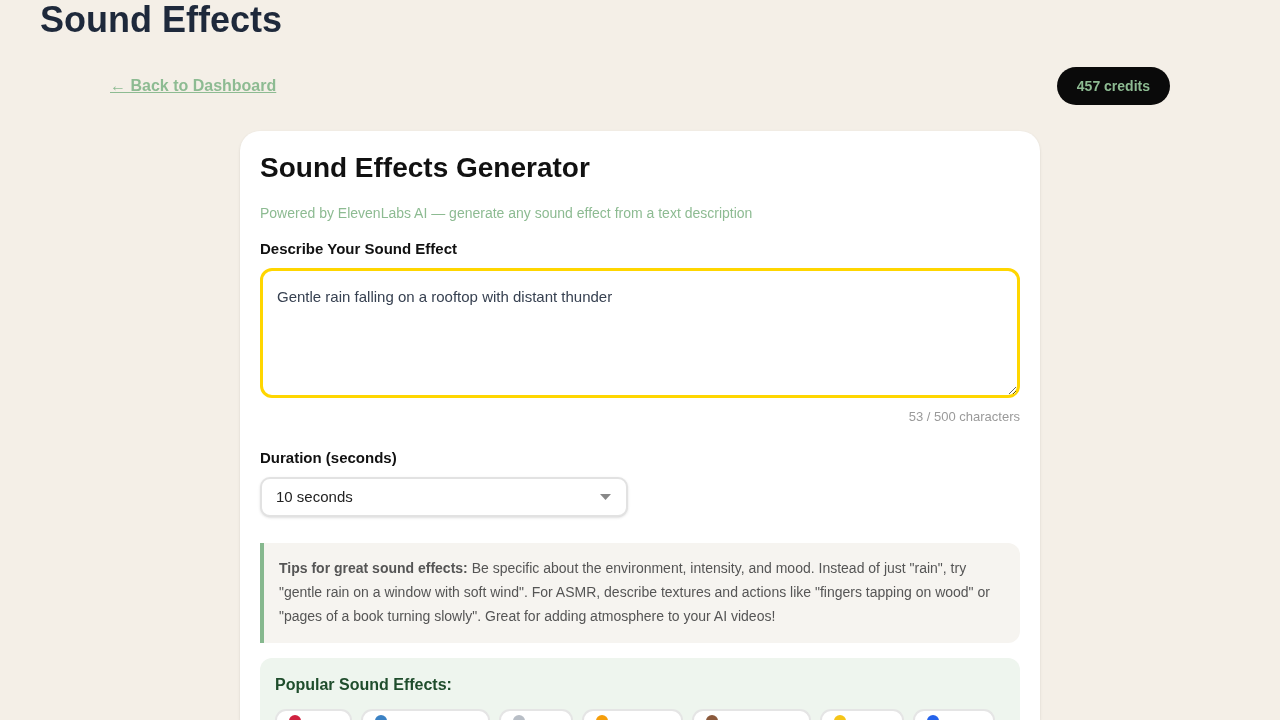  I want to click on page-title: Sound Effects, so click(161, 20).